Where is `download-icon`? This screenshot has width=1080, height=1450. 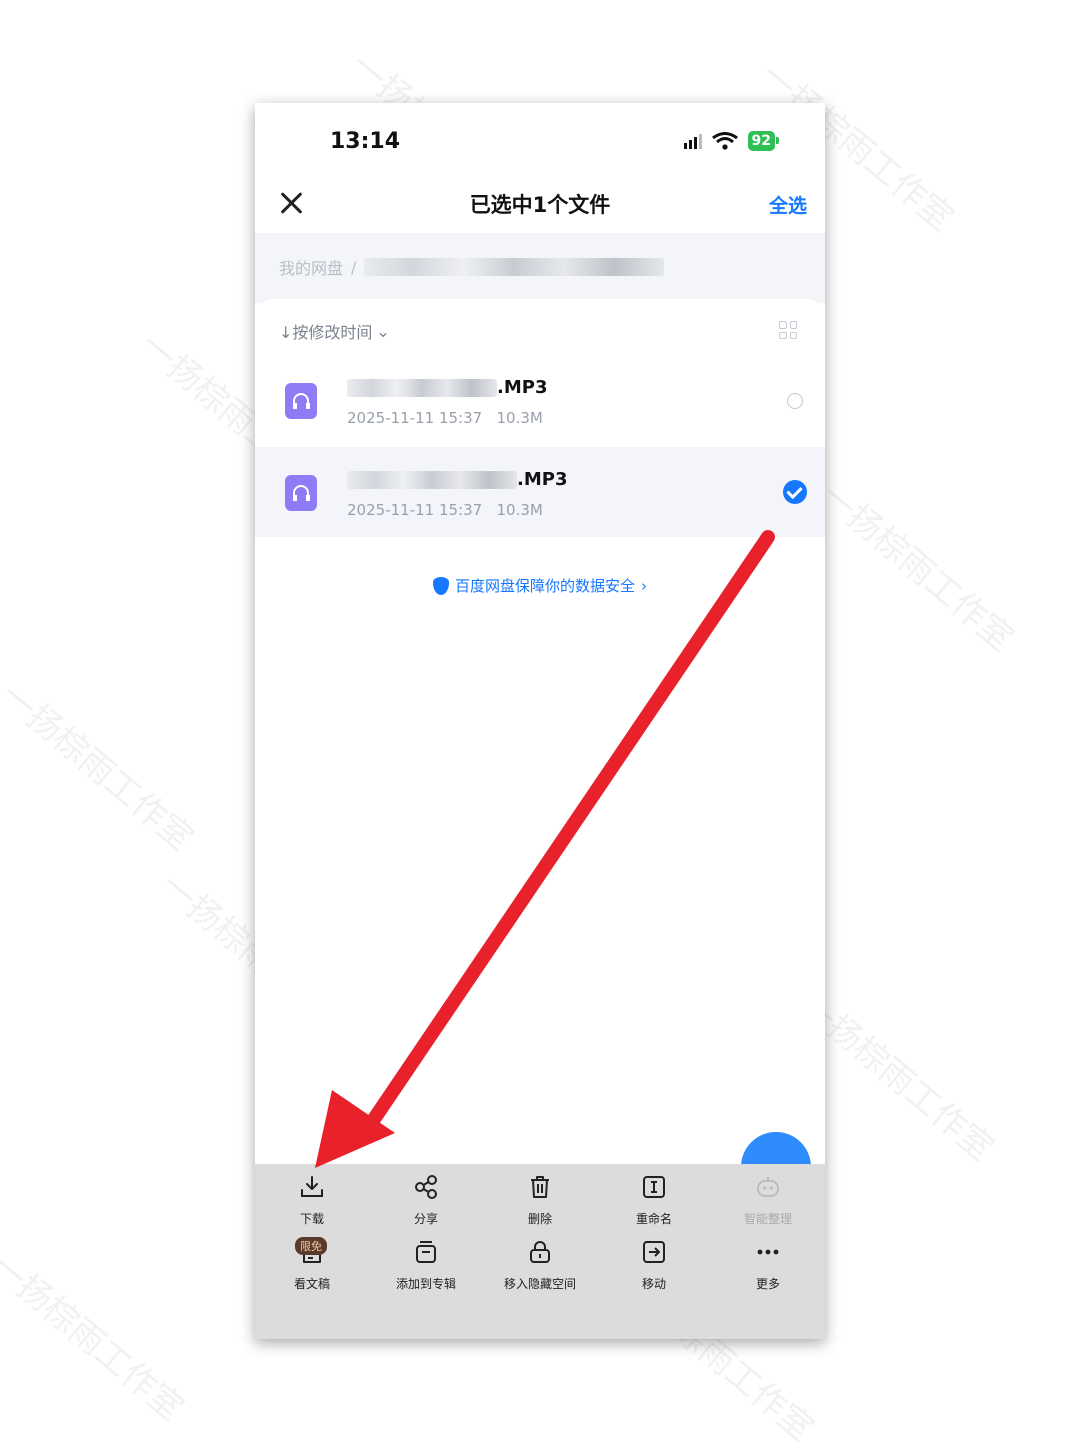 download-icon is located at coordinates (312, 1186).